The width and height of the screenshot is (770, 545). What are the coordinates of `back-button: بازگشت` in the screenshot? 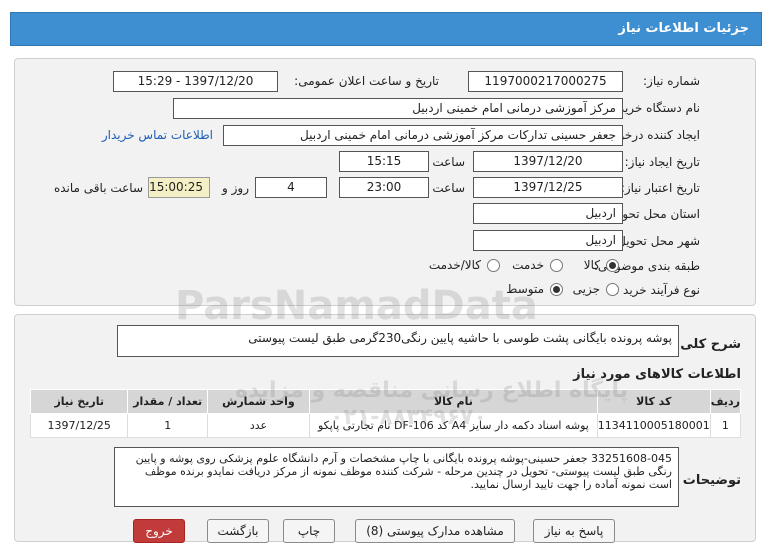 It's located at (238, 531).